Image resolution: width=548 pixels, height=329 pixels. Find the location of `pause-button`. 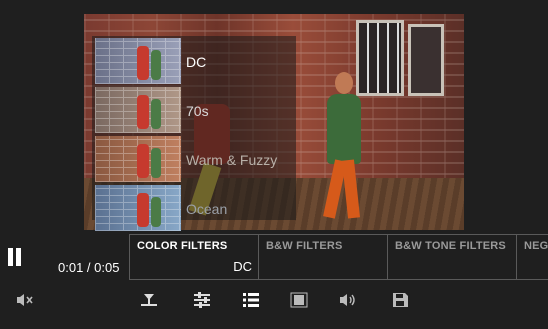

pause-button is located at coordinates (15, 257).